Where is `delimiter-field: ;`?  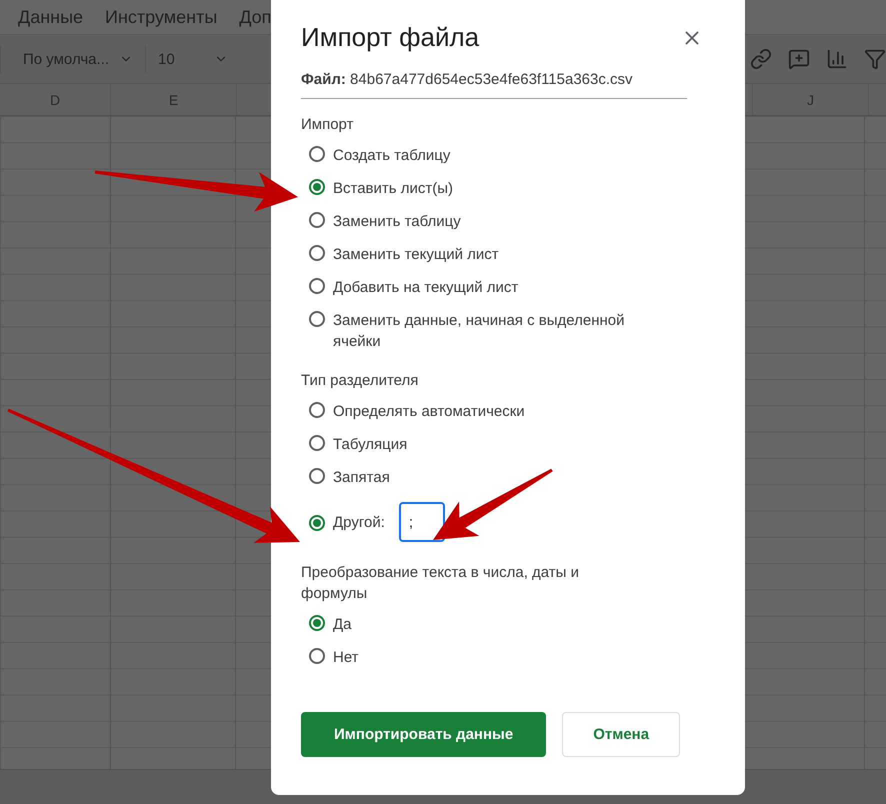
delimiter-field: ; is located at coordinates (421, 522).